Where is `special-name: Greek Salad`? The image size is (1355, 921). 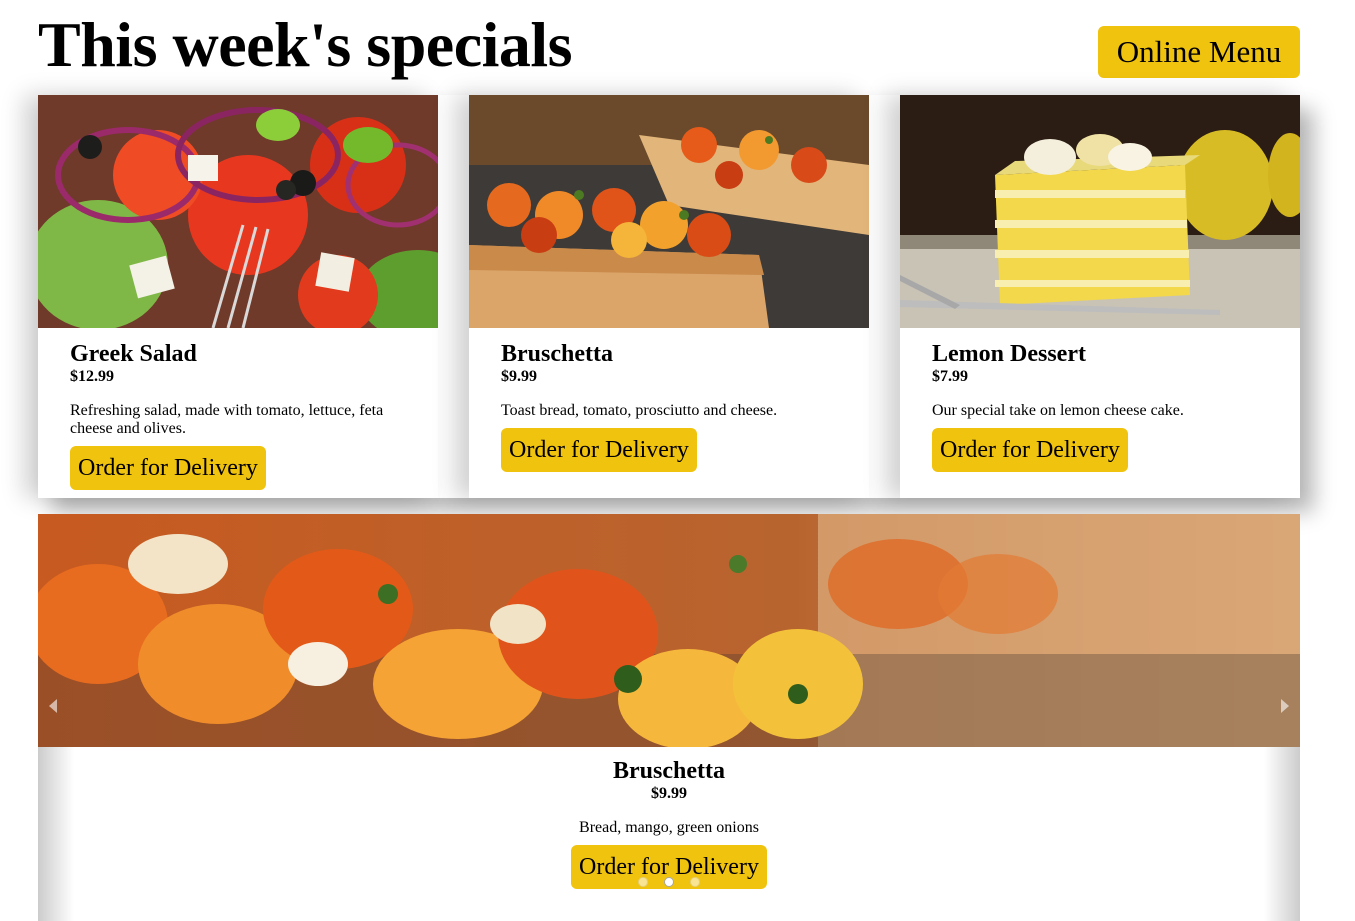 special-name: Greek Salad is located at coordinates (133, 354).